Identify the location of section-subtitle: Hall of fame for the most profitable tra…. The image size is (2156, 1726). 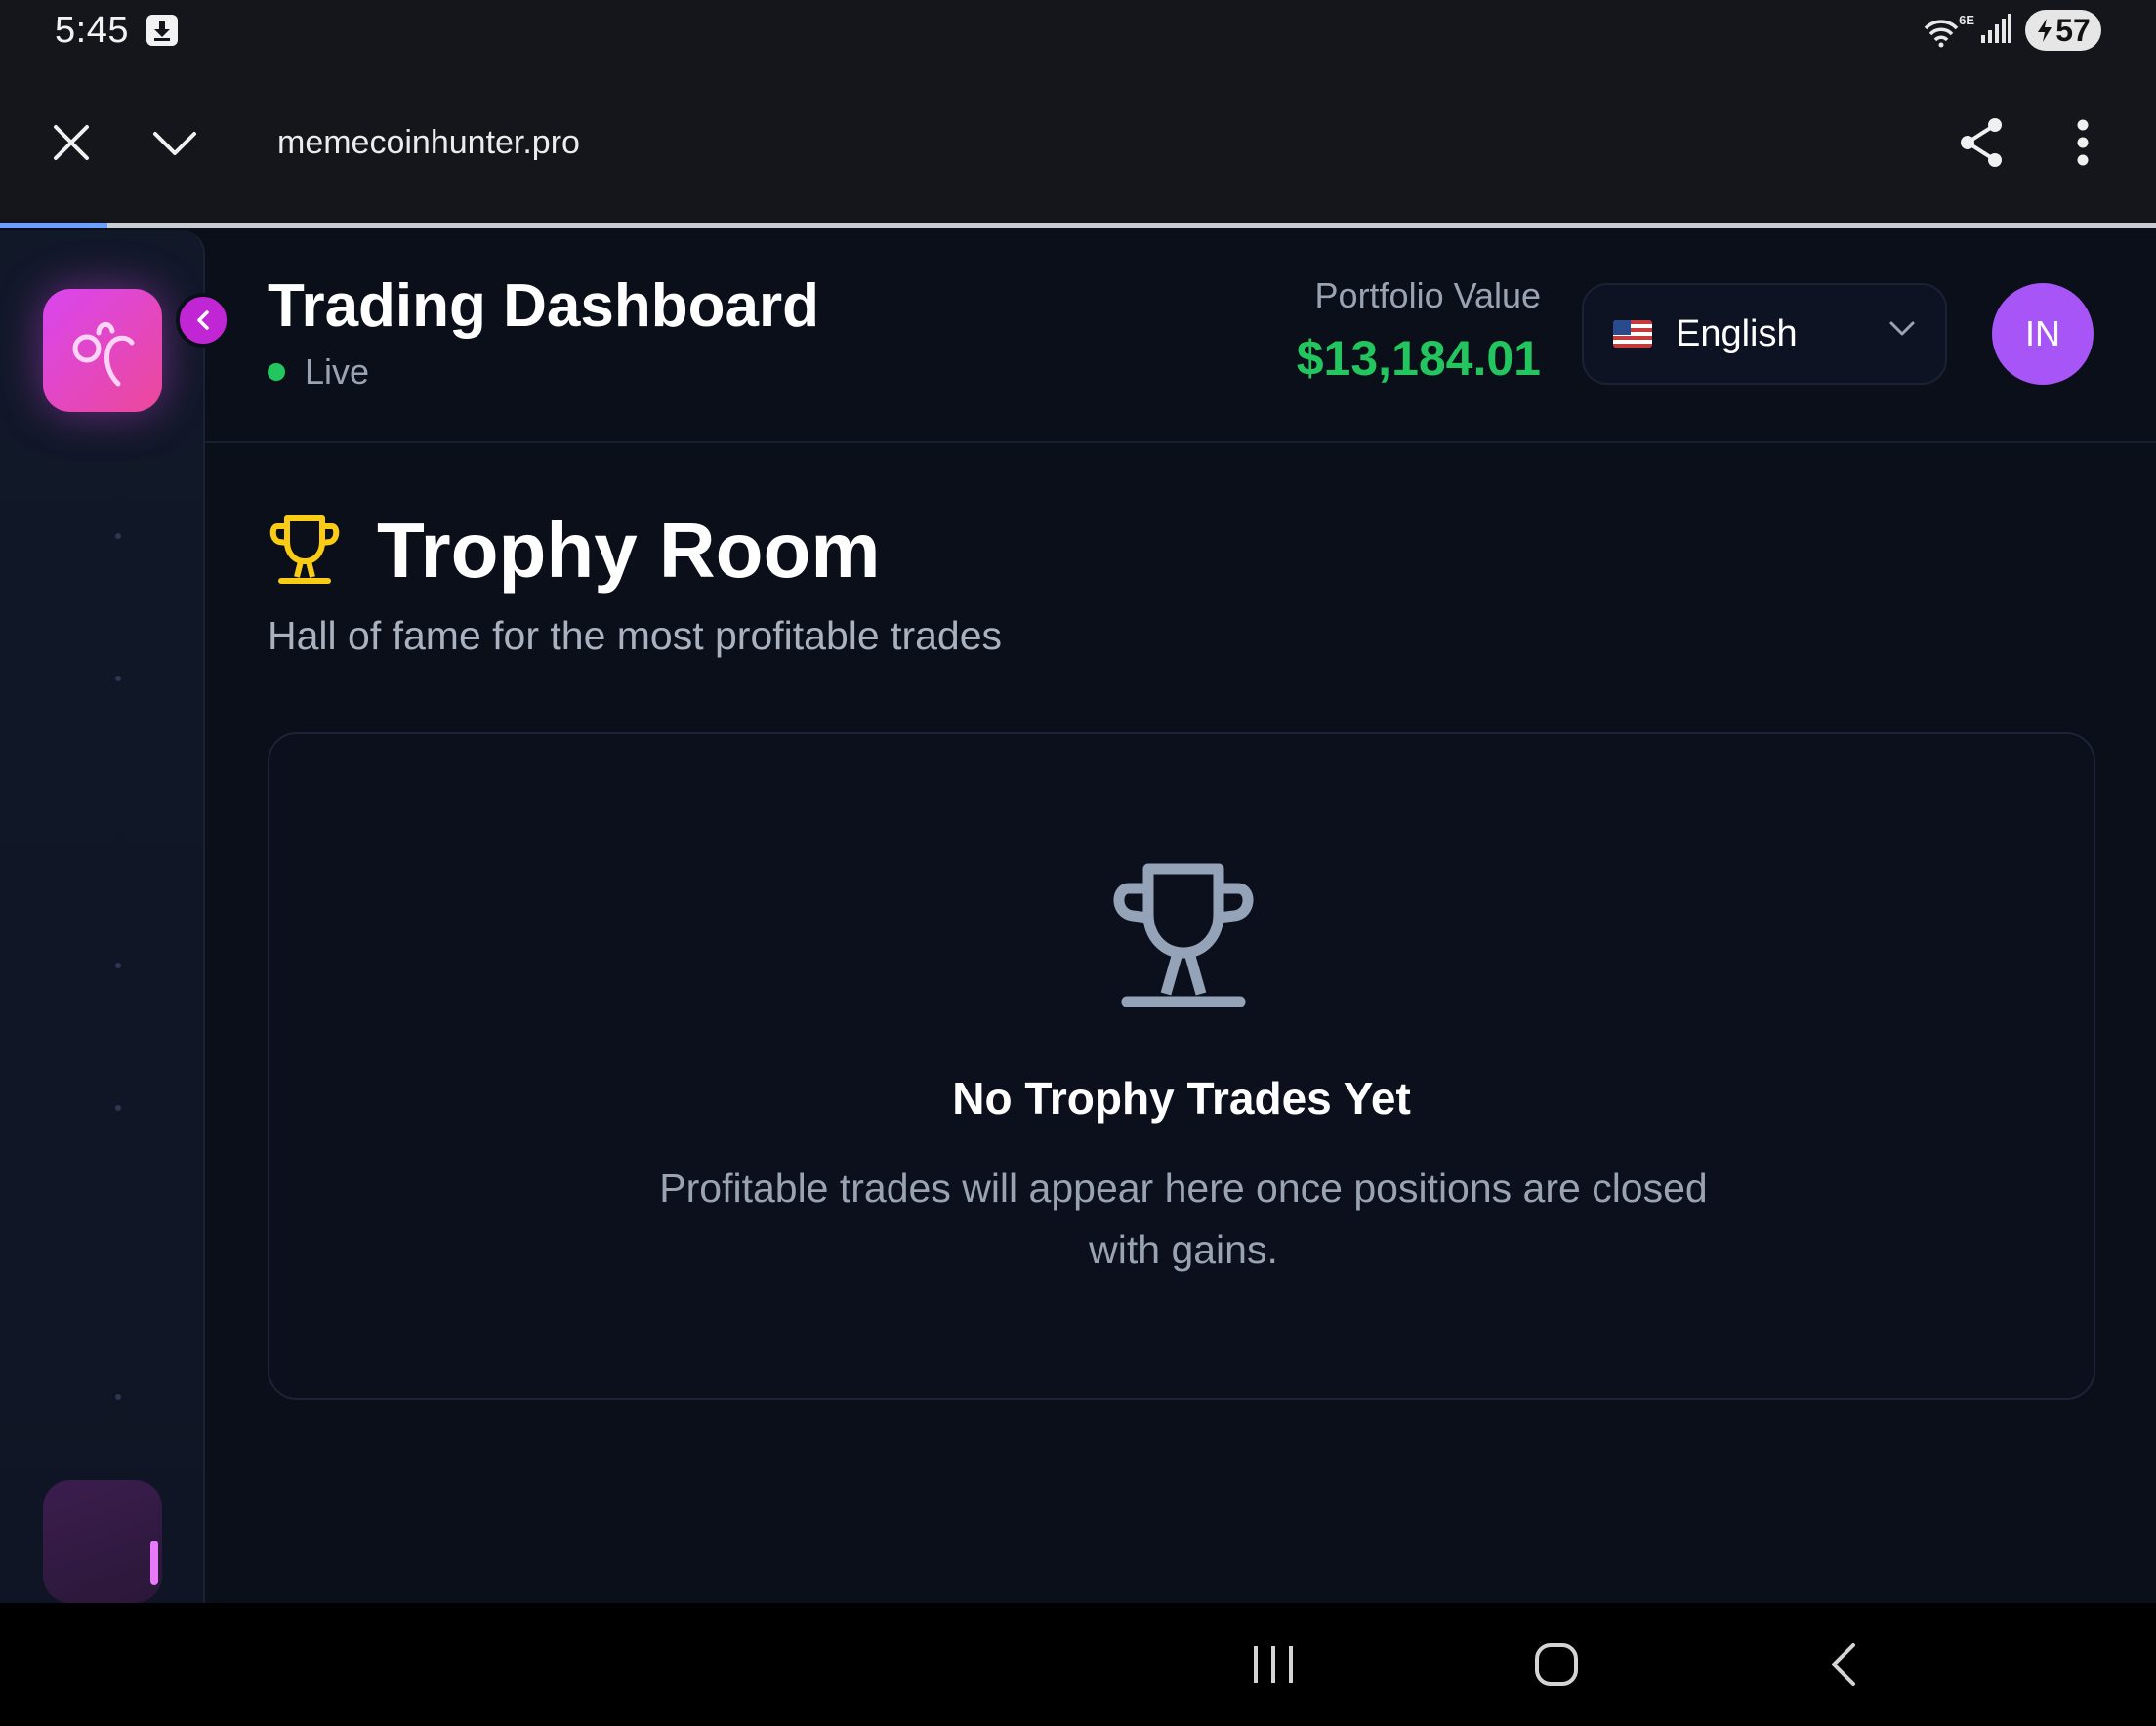
(636, 635).